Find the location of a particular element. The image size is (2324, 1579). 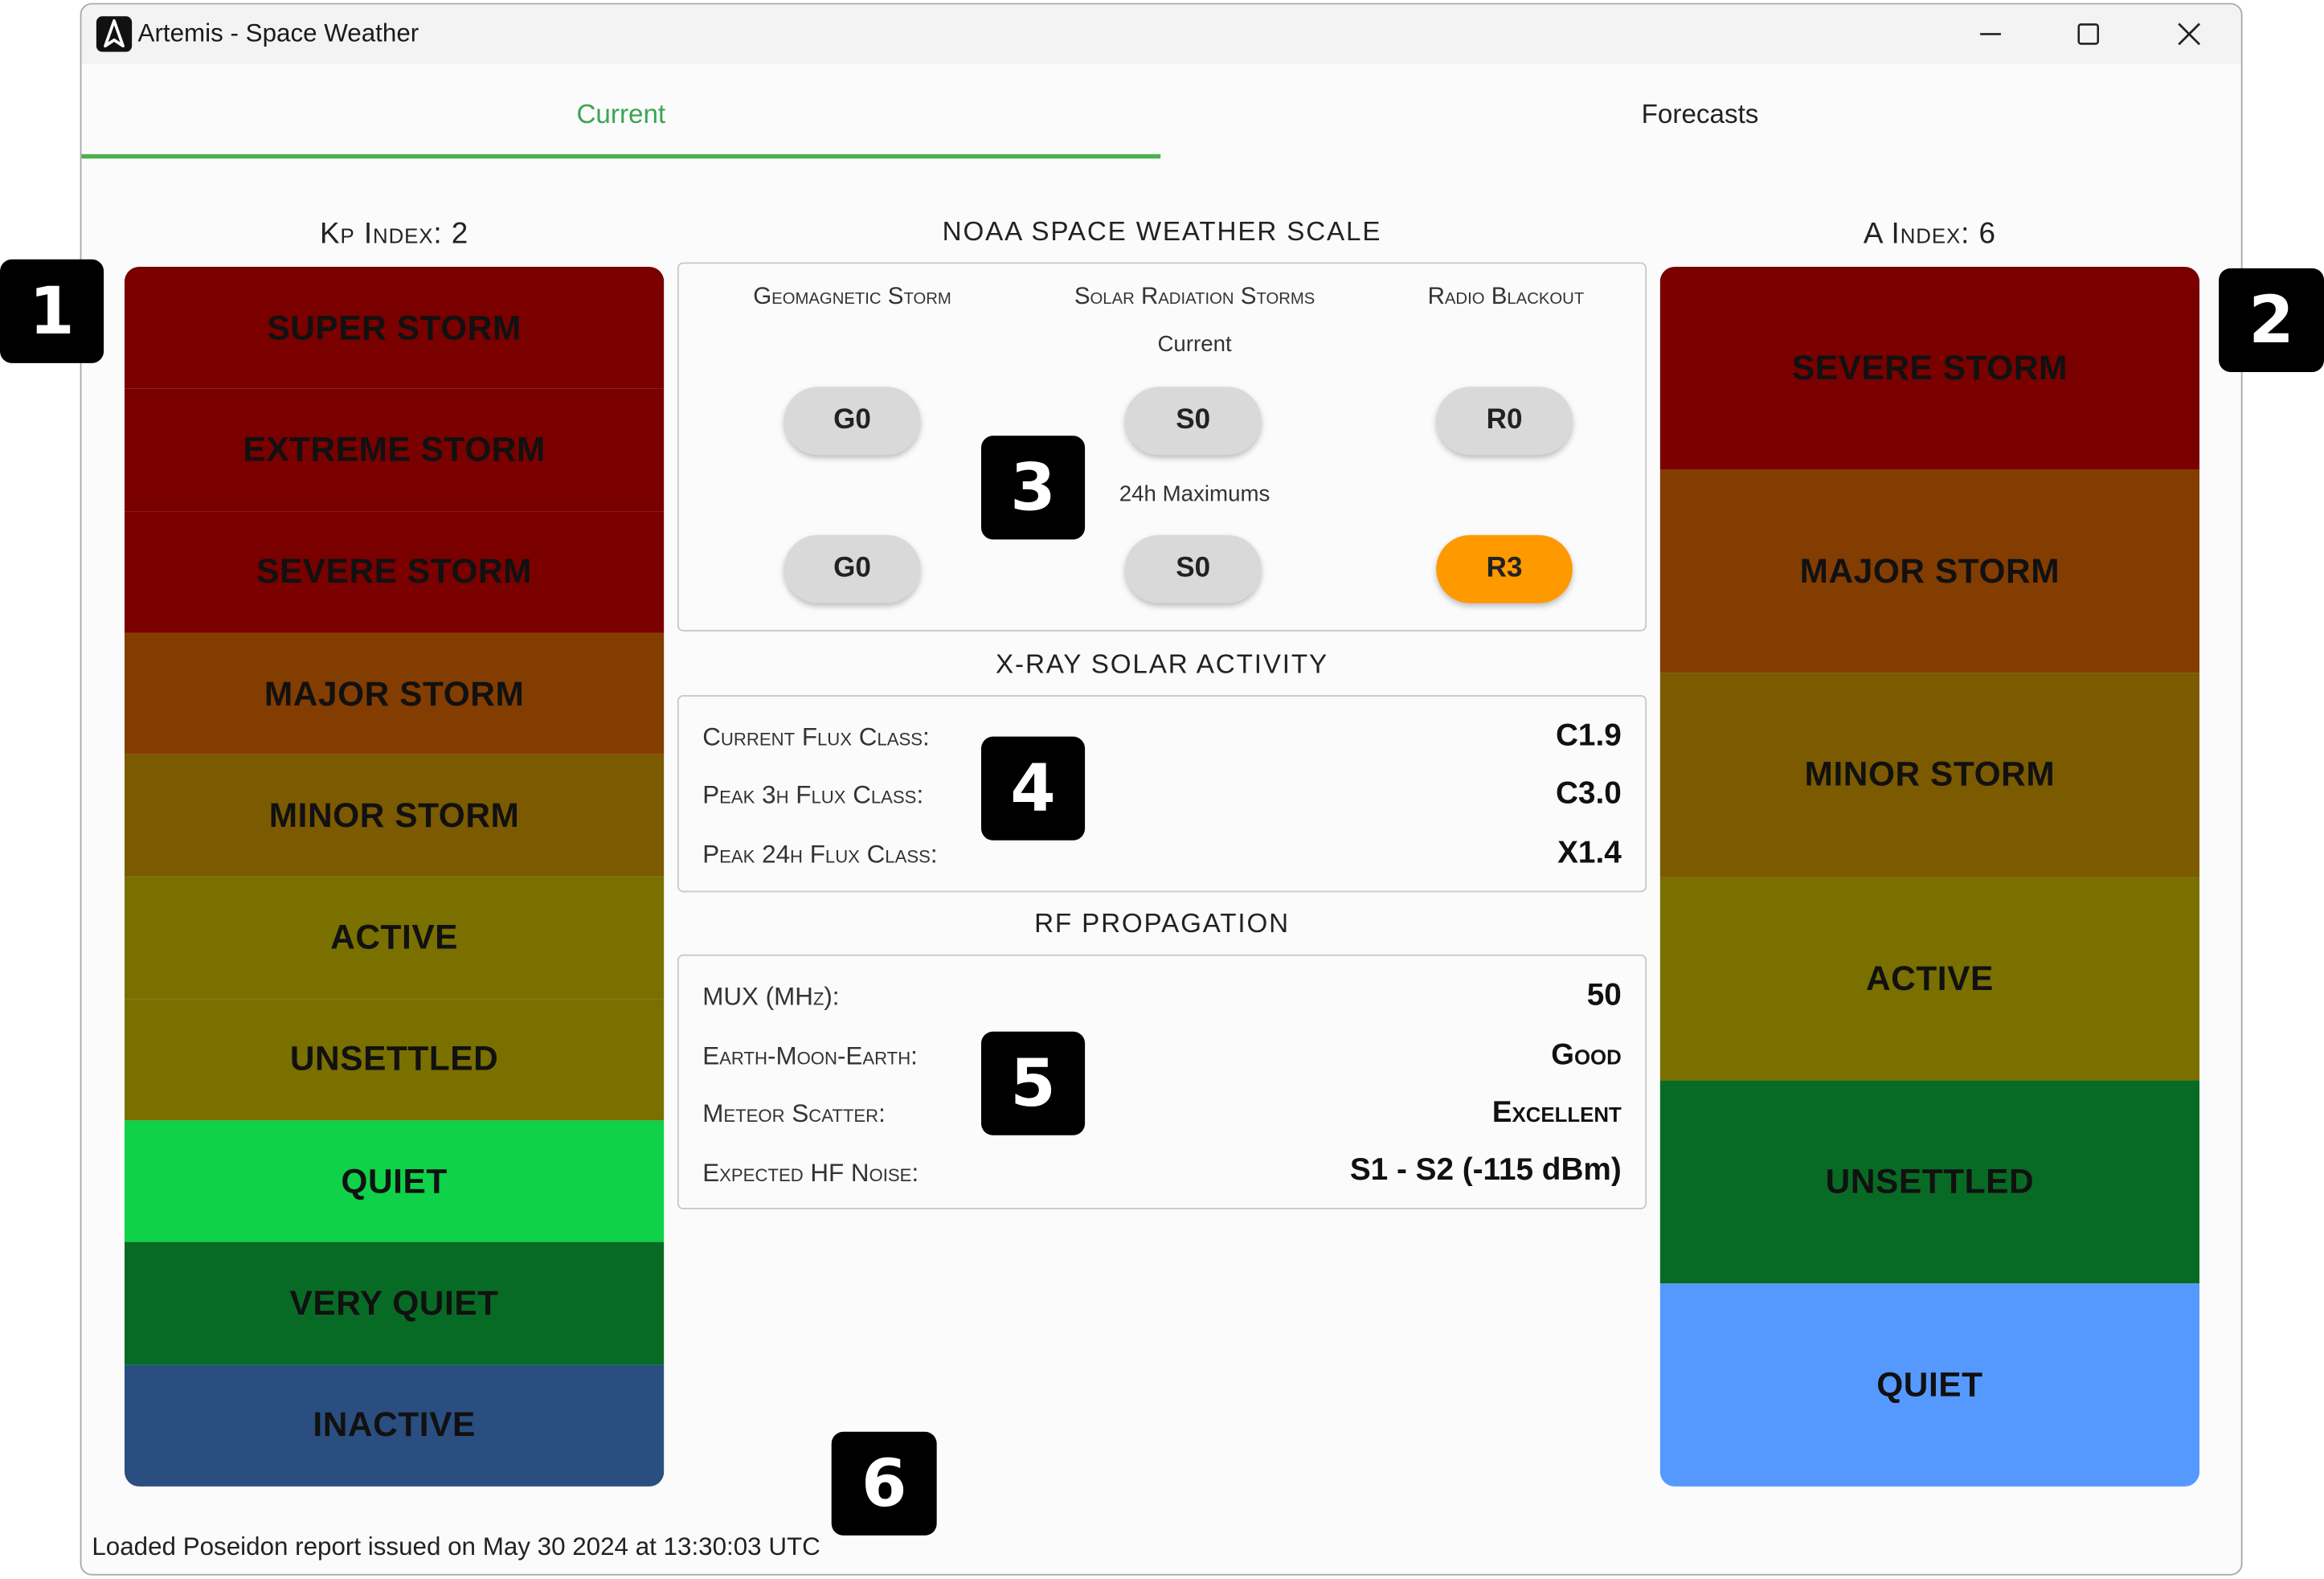

tab-forecasts: Forecasts is located at coordinates (1700, 112).